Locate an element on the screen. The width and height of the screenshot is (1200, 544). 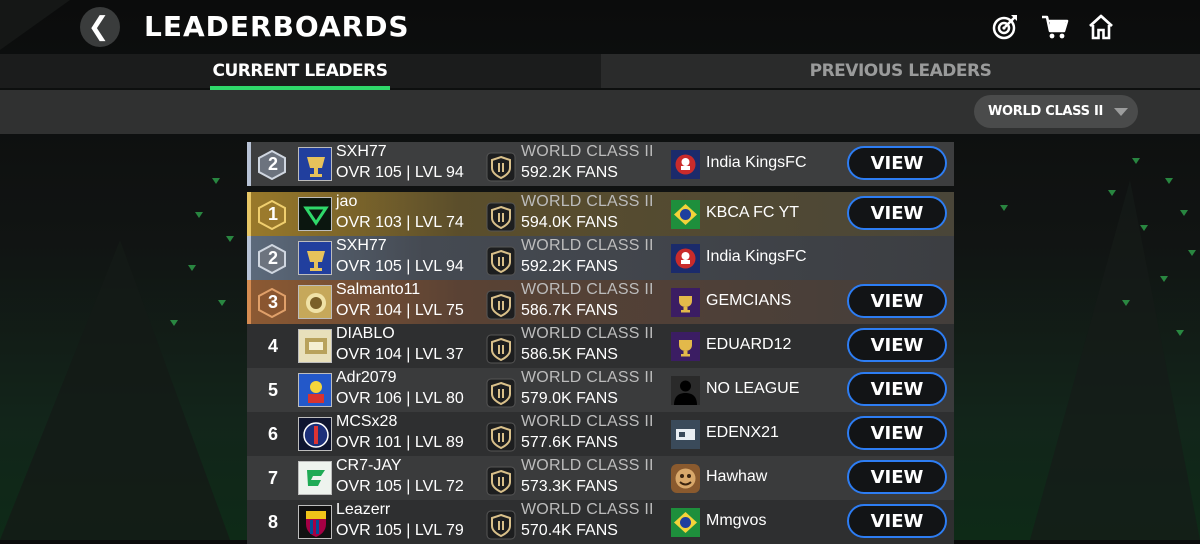
player-name: jao is located at coordinates (347, 201).